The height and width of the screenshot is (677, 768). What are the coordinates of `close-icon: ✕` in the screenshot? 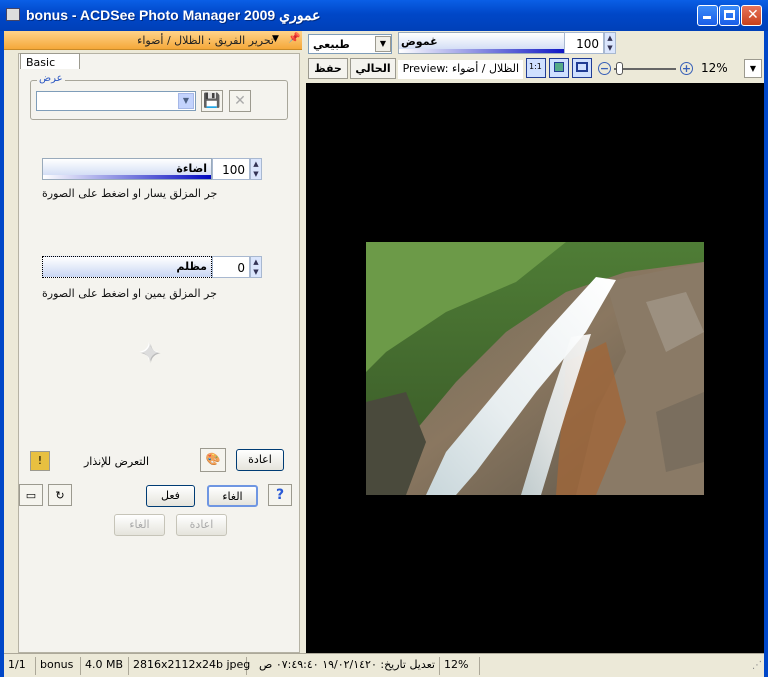 It's located at (753, 15).